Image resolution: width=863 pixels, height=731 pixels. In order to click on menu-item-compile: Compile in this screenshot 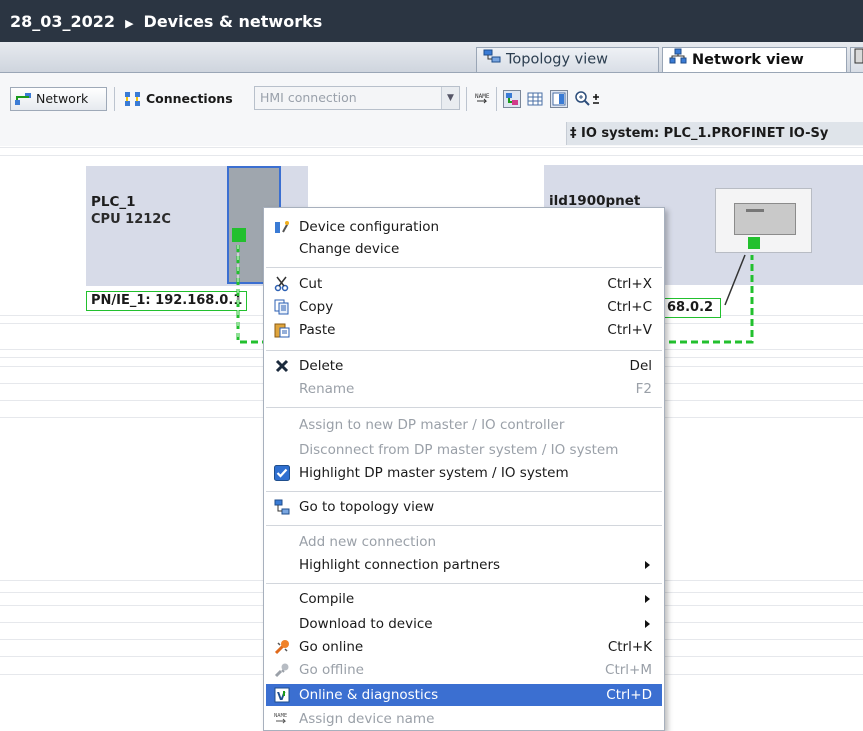, I will do `click(464, 599)`.